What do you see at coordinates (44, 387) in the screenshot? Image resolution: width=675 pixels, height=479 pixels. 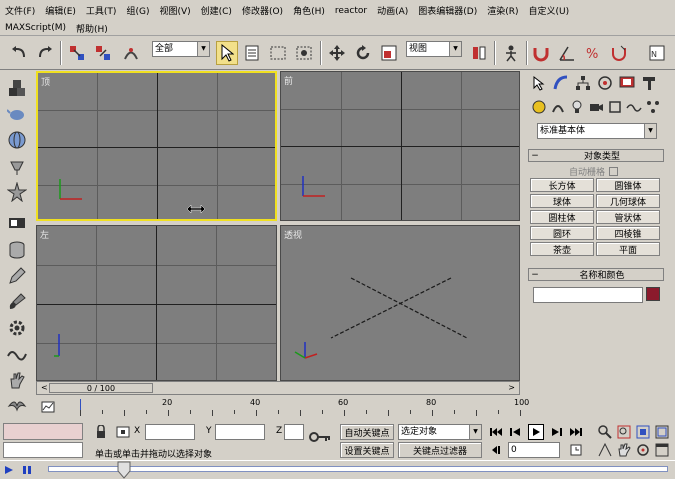 I see `time-slider-left-arrow: <` at bounding box center [44, 387].